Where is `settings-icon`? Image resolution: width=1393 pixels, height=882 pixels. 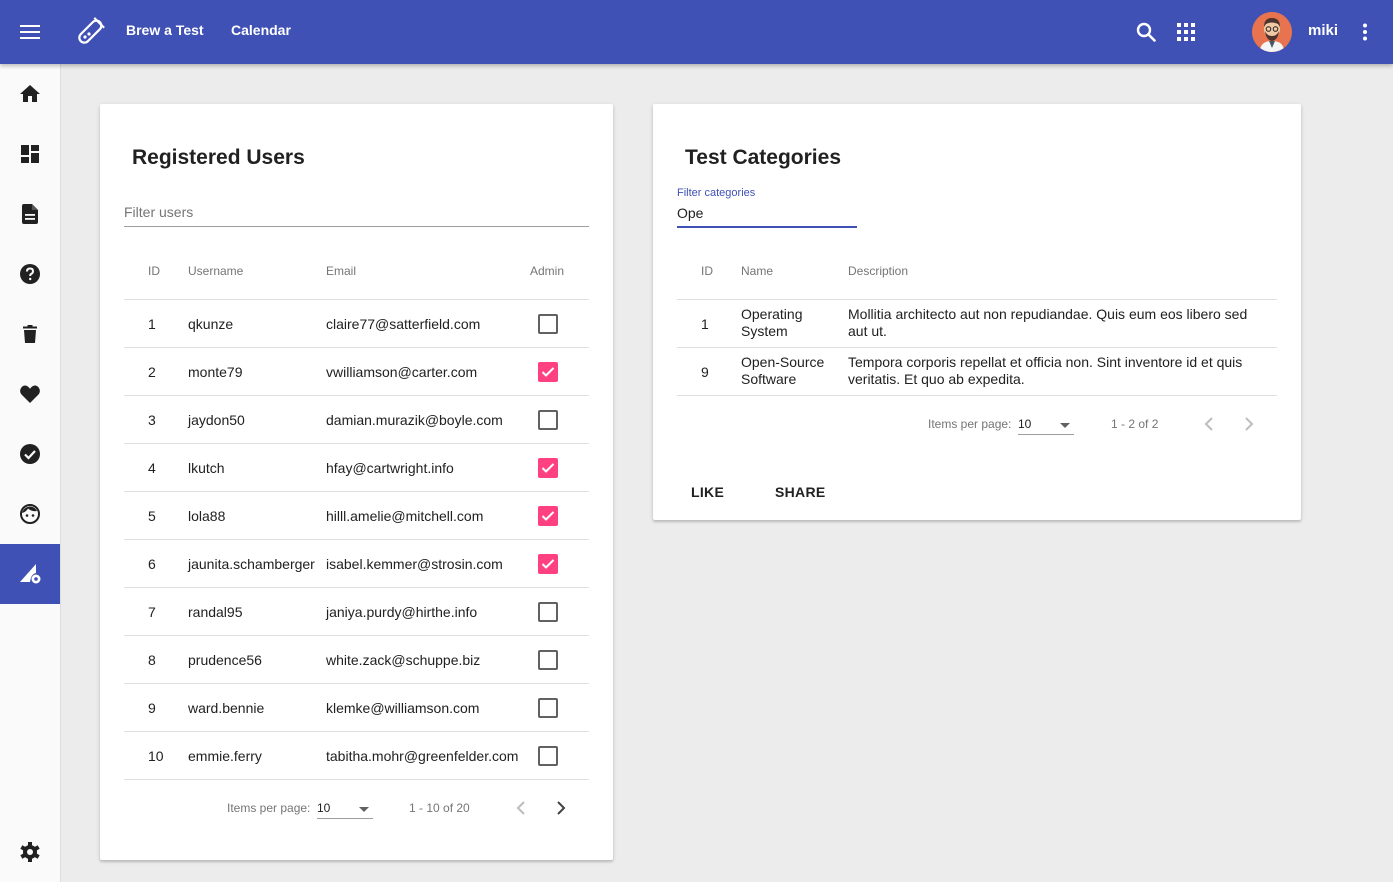
settings-icon is located at coordinates (30, 852).